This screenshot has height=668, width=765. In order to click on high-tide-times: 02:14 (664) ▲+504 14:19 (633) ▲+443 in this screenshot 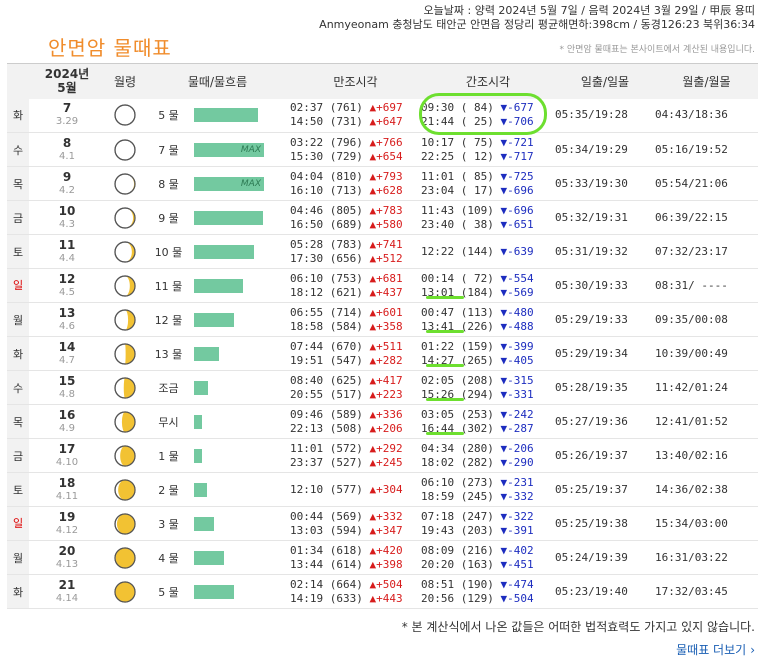, I will do `click(355, 591)`.